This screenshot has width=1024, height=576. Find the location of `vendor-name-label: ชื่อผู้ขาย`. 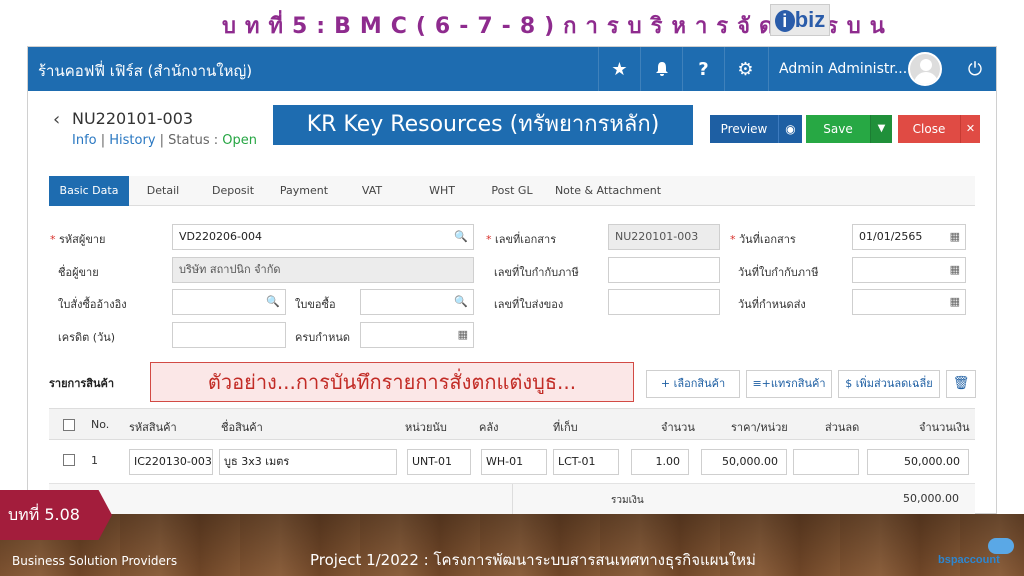

vendor-name-label: ชื่อผู้ขาย is located at coordinates (78, 272).